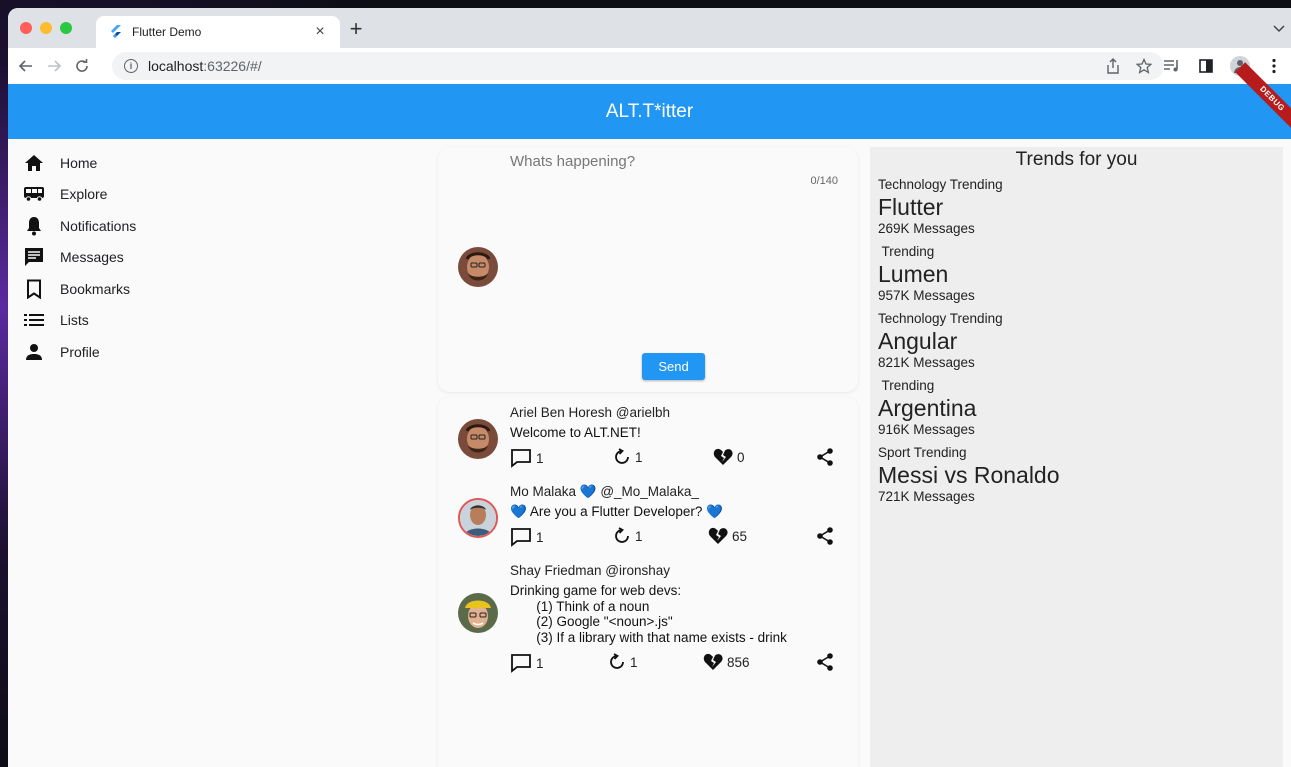  I want to click on dislike-button: 0, so click(729, 457).